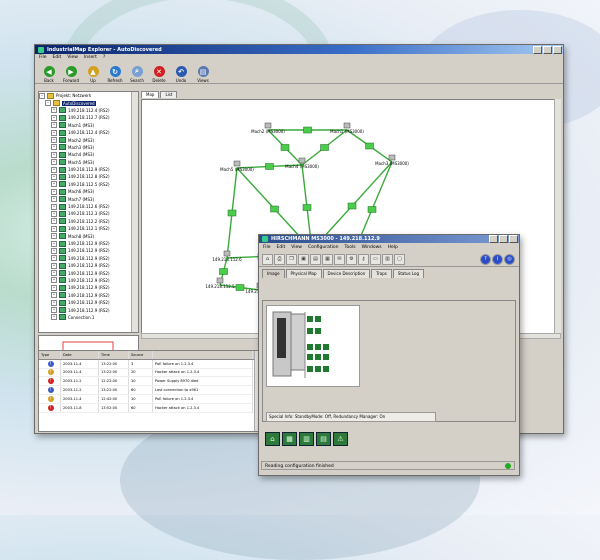  What do you see at coordinates (381, 273) in the screenshot?
I see `tab-traps: Traps` at bounding box center [381, 273].